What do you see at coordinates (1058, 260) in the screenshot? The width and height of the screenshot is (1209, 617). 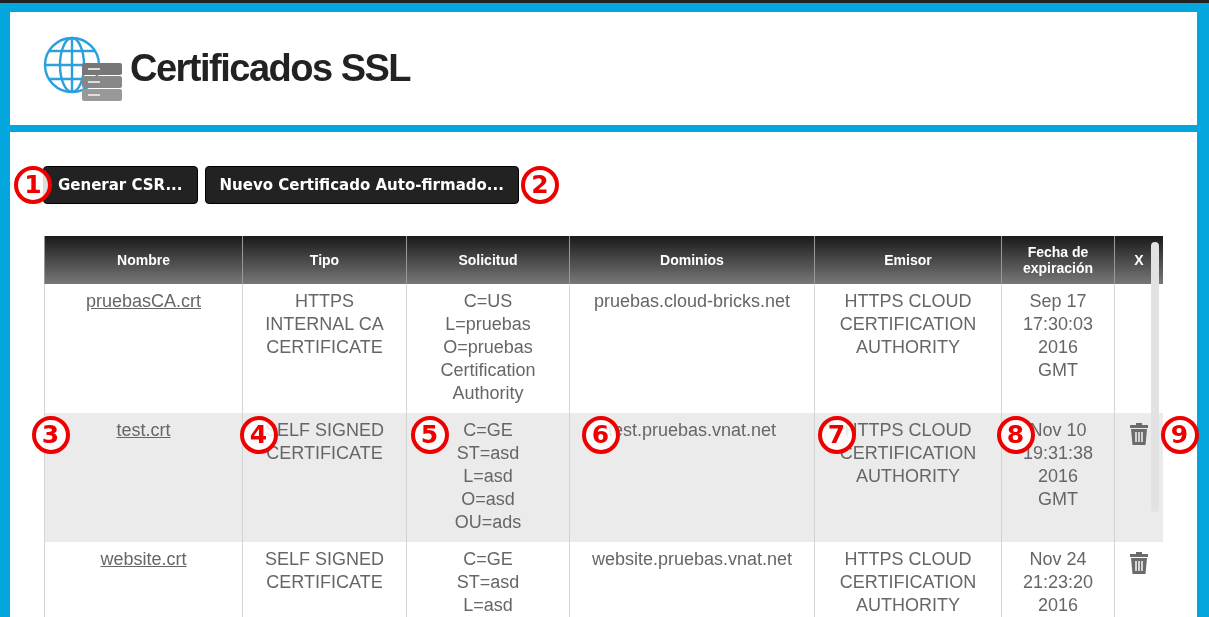 I see `column-header: Fecha de expiración` at bounding box center [1058, 260].